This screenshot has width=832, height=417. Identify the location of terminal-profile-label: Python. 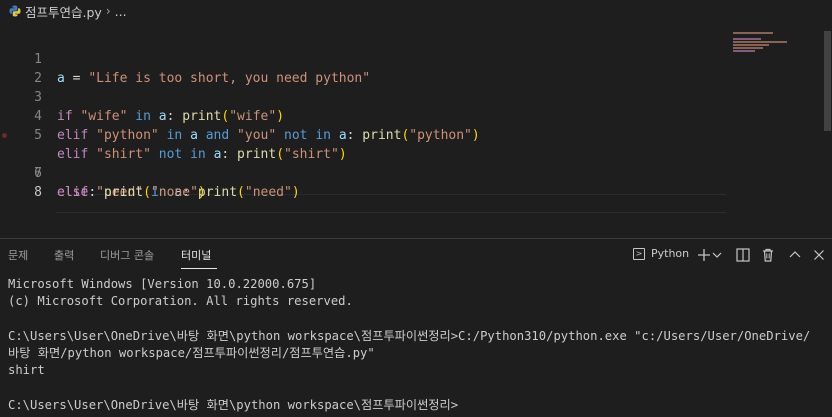
(670, 253).